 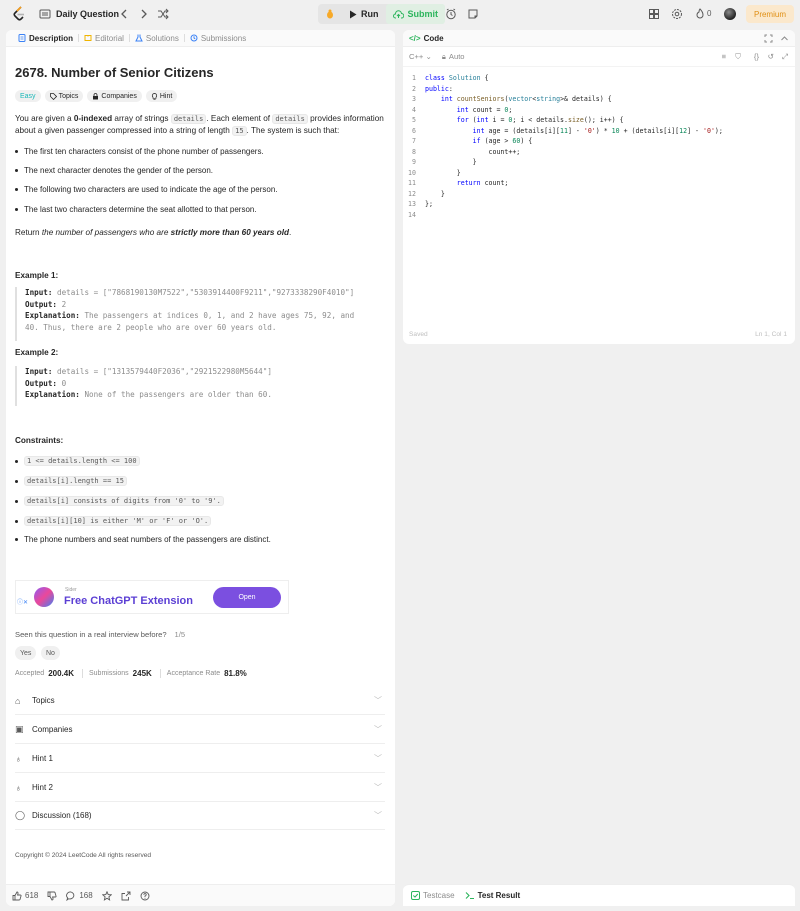 I want to click on tab-solutions: Solutions, so click(x=157, y=38).